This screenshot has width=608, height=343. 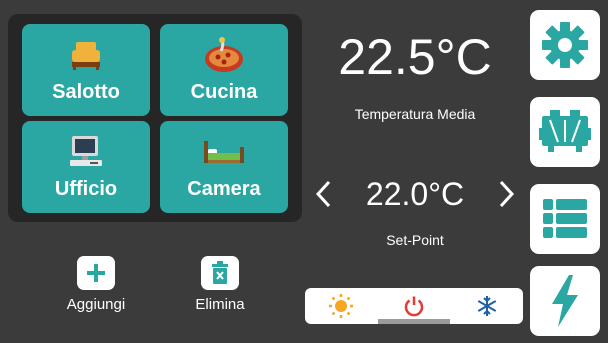 I want to click on setpoint-control: 22.0°C, so click(x=415, y=194).